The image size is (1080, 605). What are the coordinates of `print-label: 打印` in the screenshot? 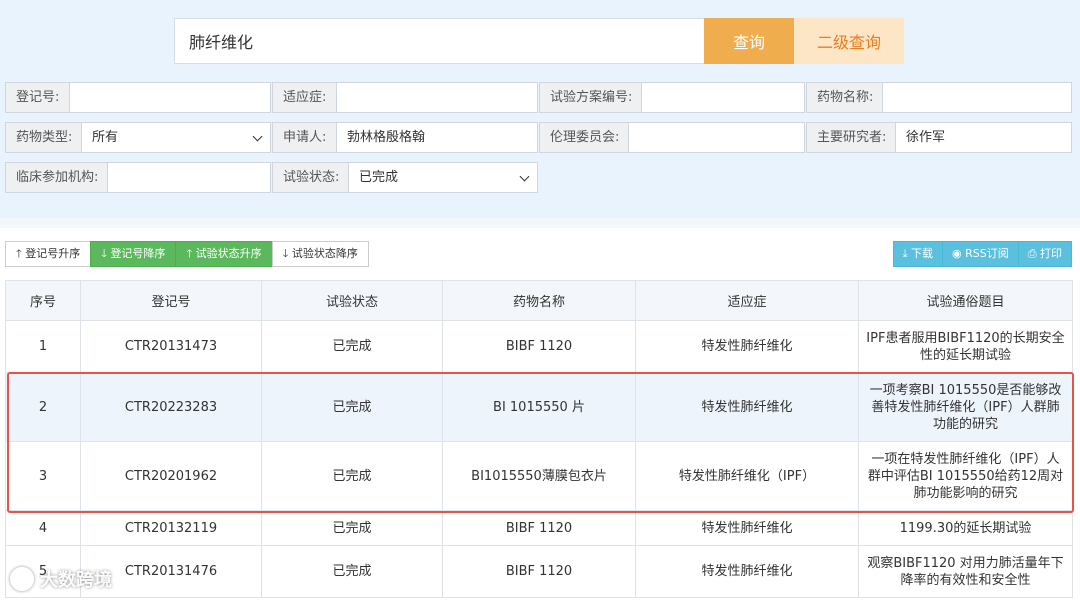 It's located at (1051, 253).